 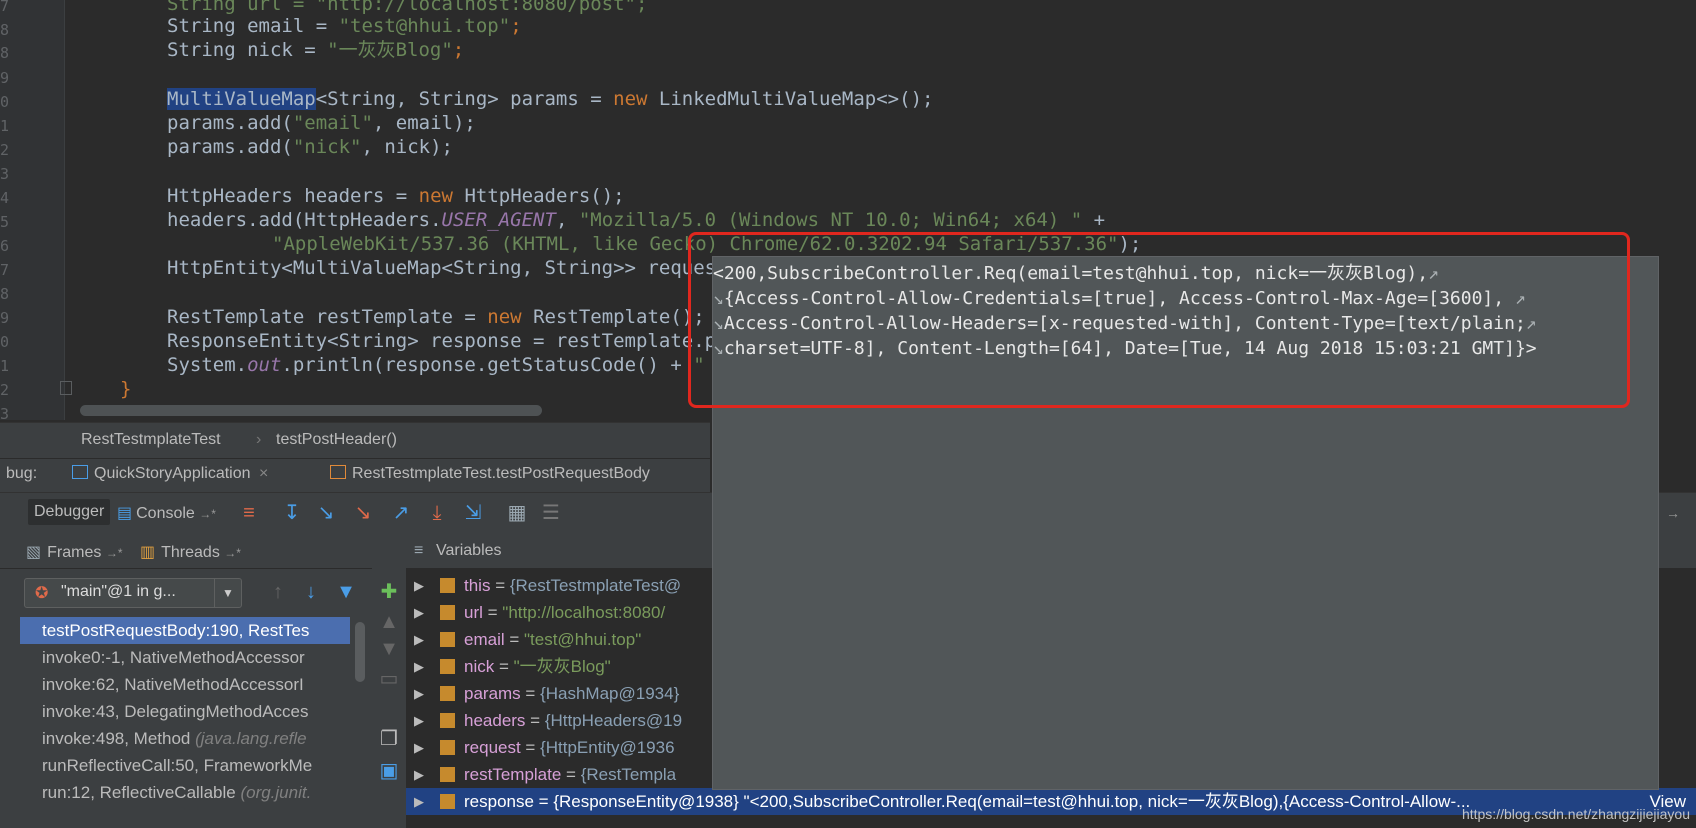 I want to click on code-token: , email);, so click(x=424, y=123).